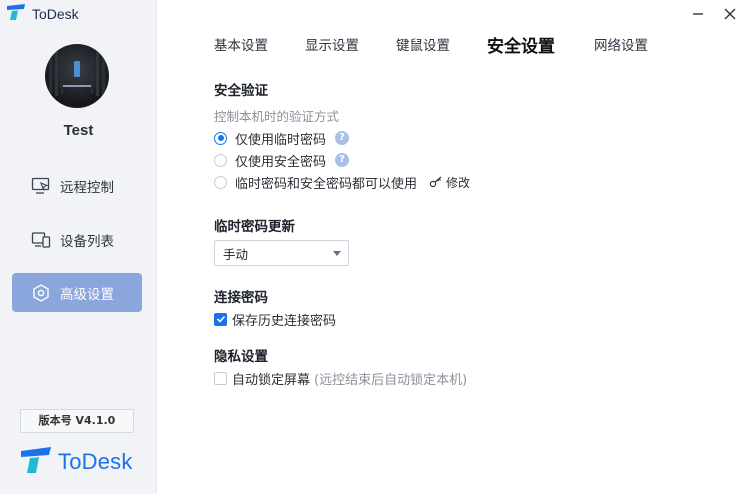 The height and width of the screenshot is (494, 745). I want to click on minimize-button, so click(698, 15).